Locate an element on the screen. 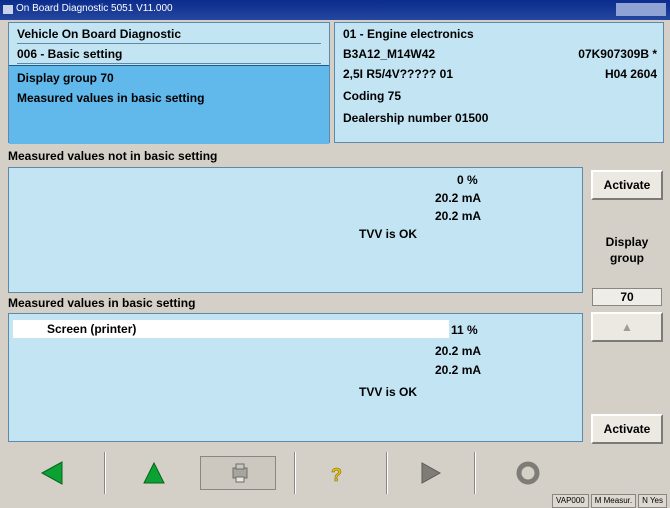 This screenshot has height=508, width=670. section2-value-4: TVV is OK is located at coordinates (388, 392).